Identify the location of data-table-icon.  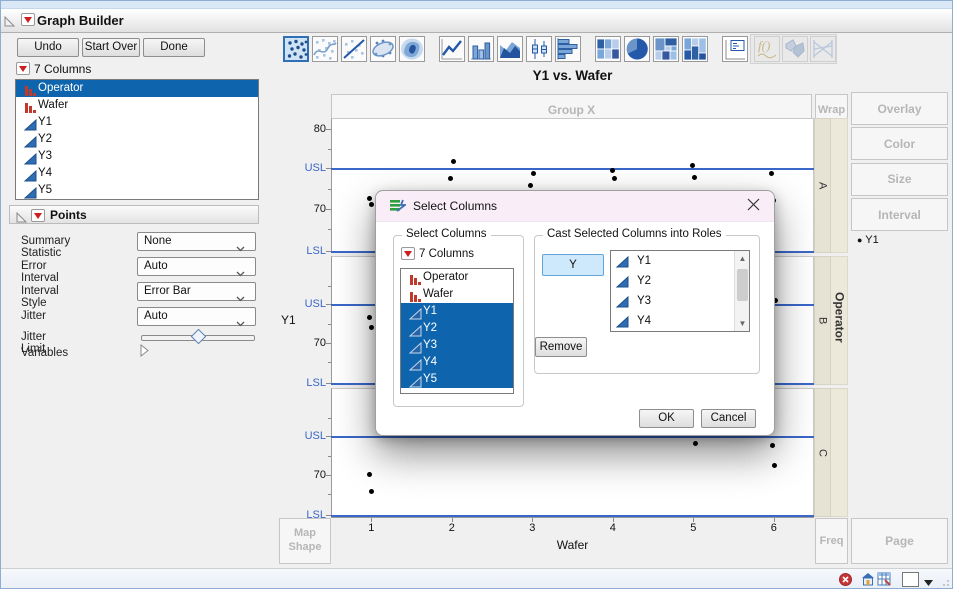
(884, 580).